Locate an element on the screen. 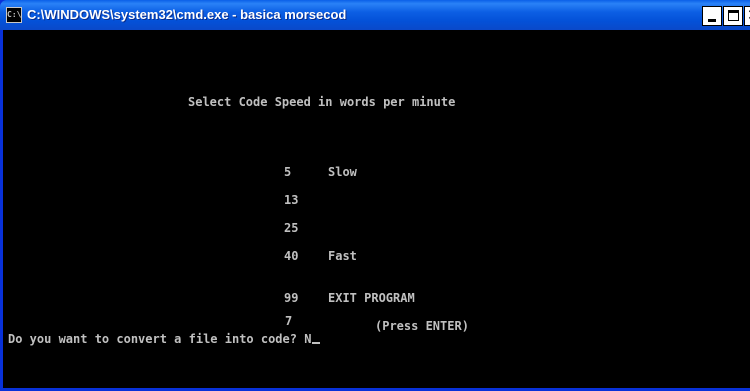  speed-option-value: 25 is located at coordinates (291, 228).